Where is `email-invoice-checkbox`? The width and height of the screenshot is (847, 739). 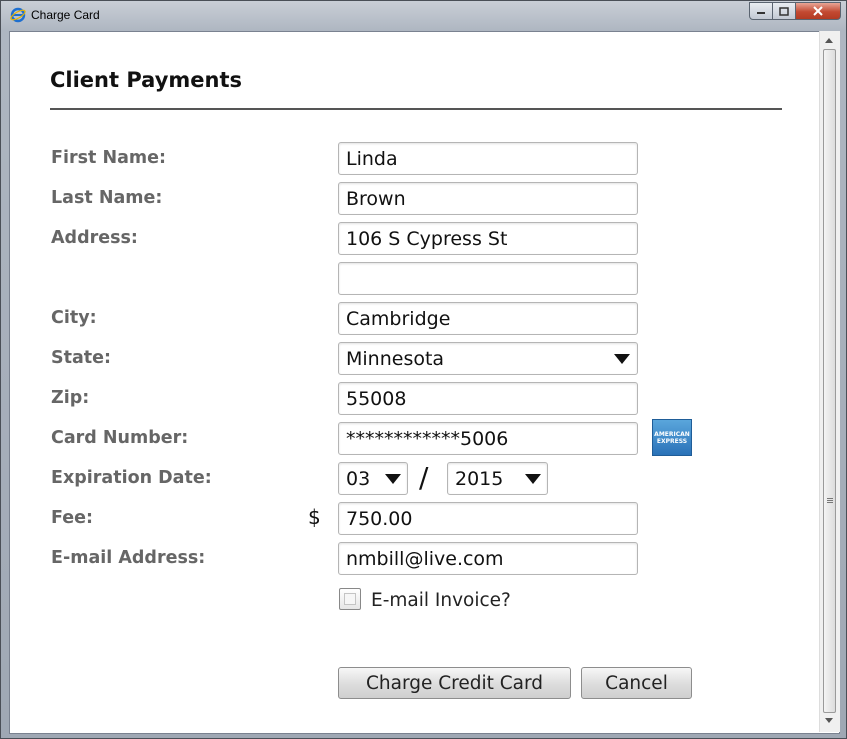 email-invoice-checkbox is located at coordinates (350, 599).